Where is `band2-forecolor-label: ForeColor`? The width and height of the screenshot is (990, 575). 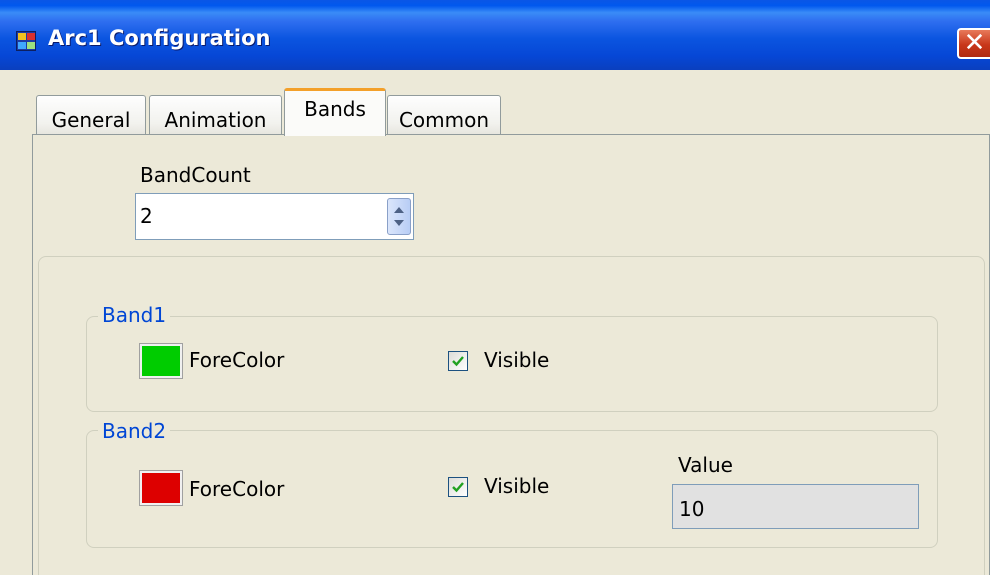 band2-forecolor-label: ForeColor is located at coordinates (237, 489).